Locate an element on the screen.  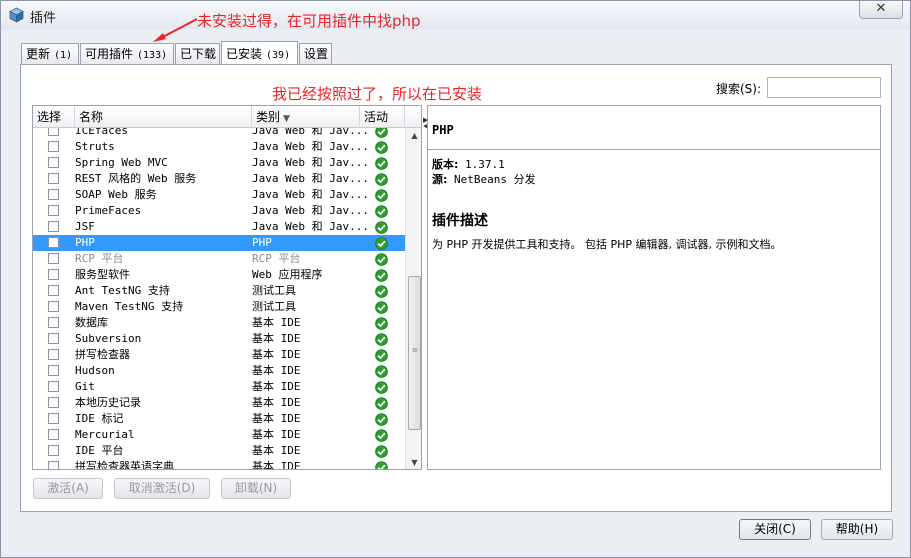
plugin-name: 服务型软件 is located at coordinates (102, 274).